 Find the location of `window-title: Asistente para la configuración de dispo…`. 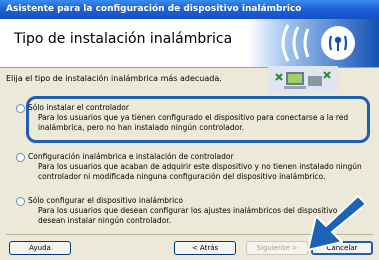

window-title: Asistente para la configuración de dispo… is located at coordinates (189, 9).